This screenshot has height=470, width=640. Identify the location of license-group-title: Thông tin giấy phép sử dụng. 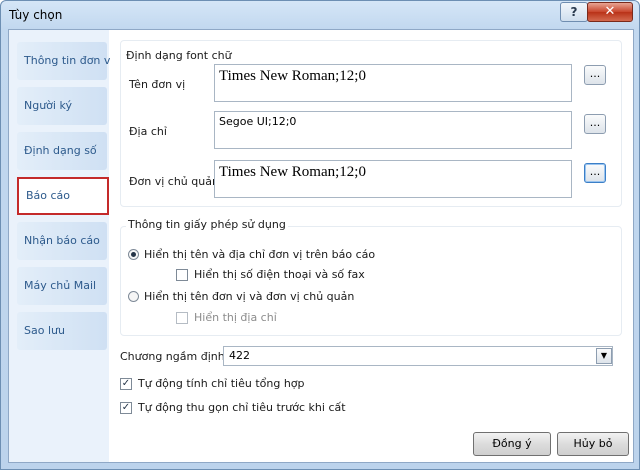
(207, 224).